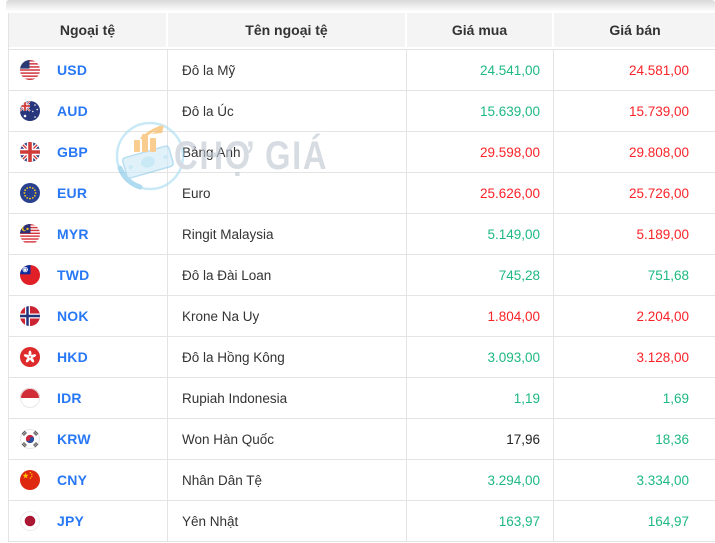  What do you see at coordinates (73, 316) in the screenshot?
I see `currency-code: NOK` at bounding box center [73, 316].